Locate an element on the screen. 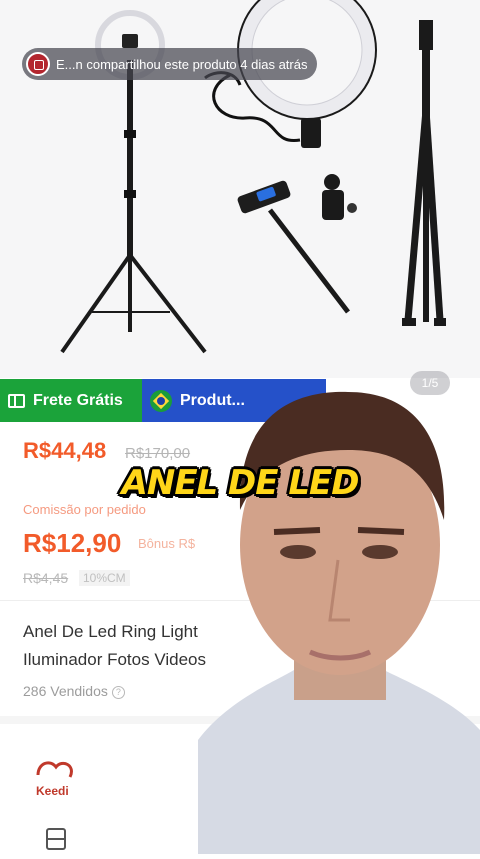 The image size is (480, 859). sold-count-text: 286 Vendidos is located at coordinates (65, 691).